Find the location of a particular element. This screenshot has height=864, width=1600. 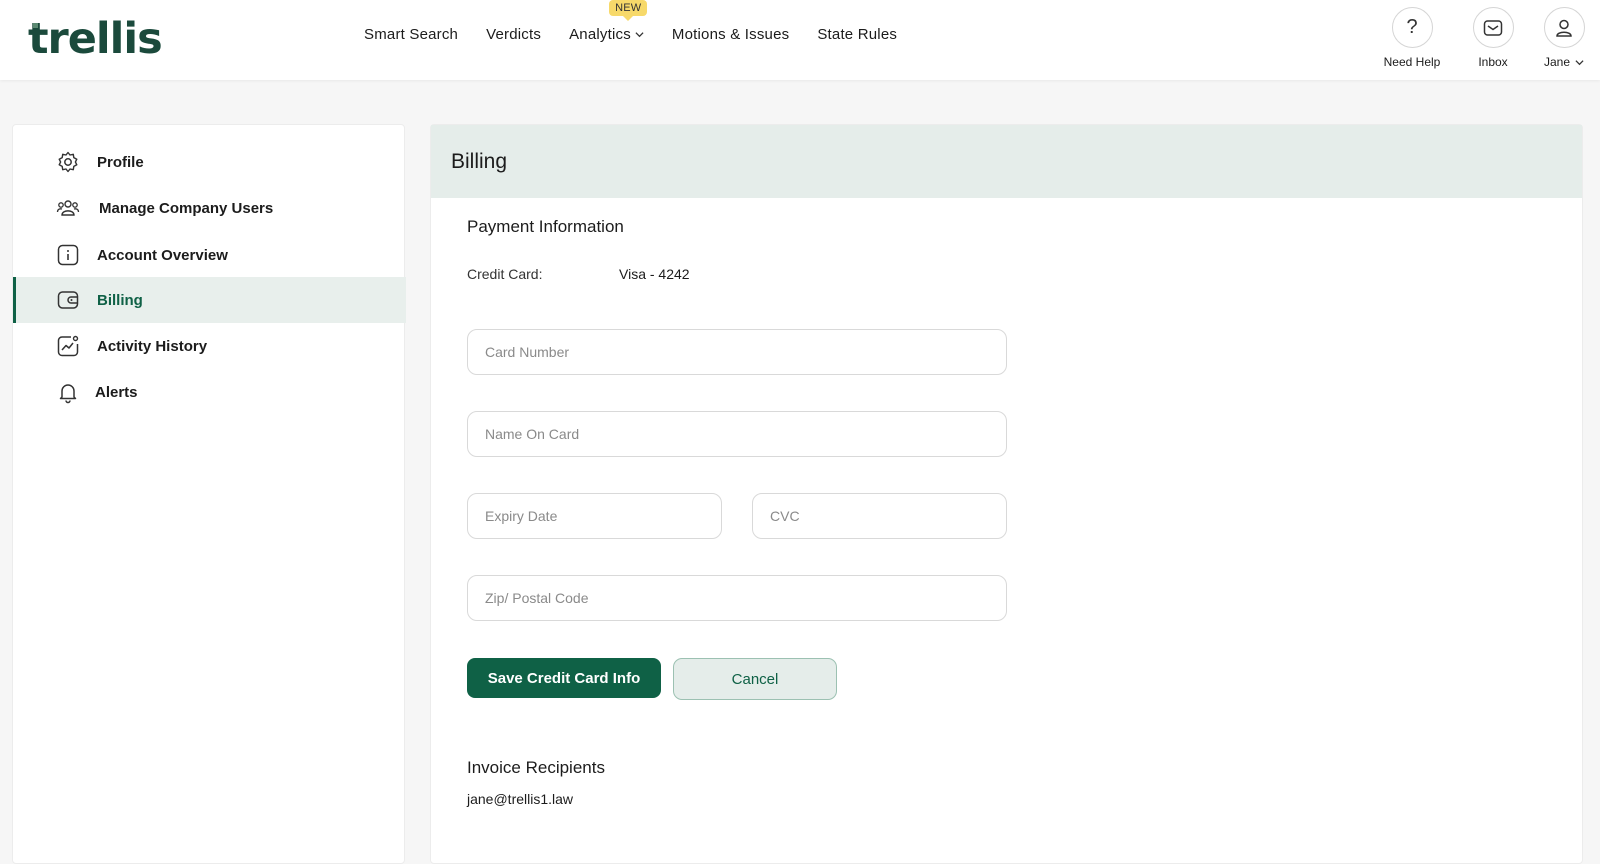

nav-verdicts: Verdicts is located at coordinates (513, 34).